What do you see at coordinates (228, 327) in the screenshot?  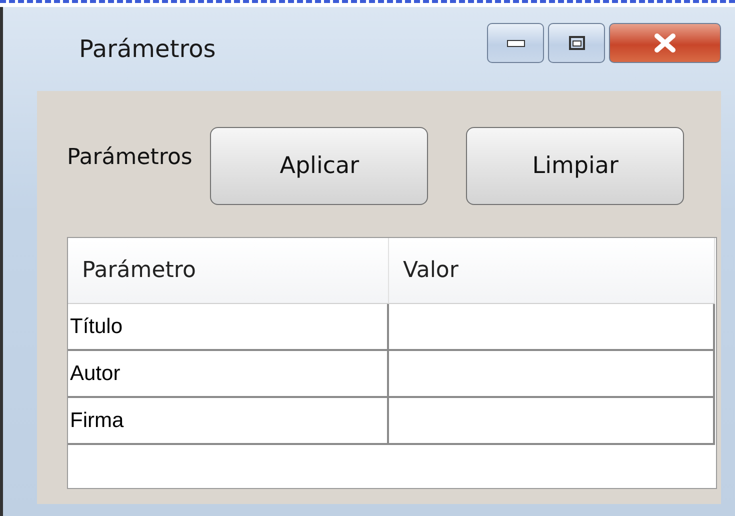 I see `table-cell: Título` at bounding box center [228, 327].